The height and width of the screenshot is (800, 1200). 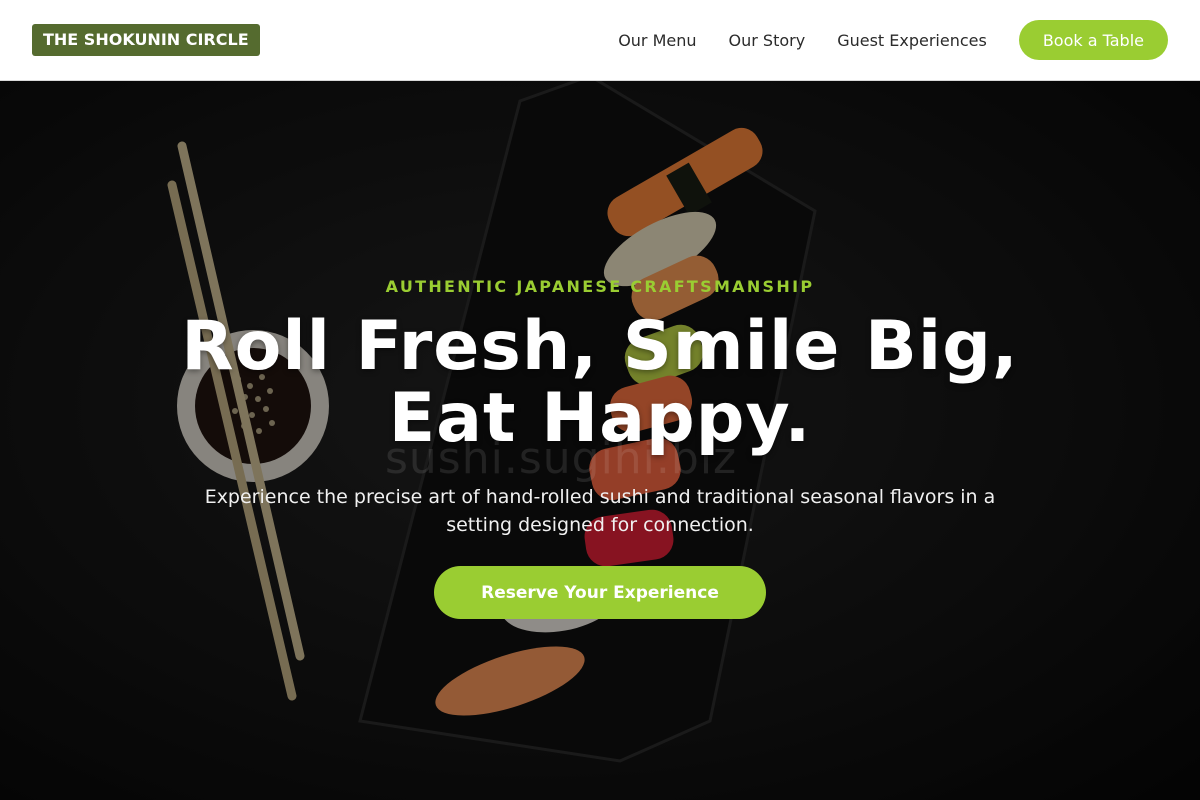 What do you see at coordinates (600, 346) in the screenshot?
I see `hero-headline-line-1: Roll Fresh, Smile Big,` at bounding box center [600, 346].